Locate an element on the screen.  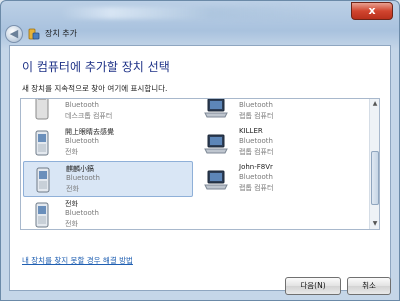
page-heading: 이 컴퓨터에 추가할 장치 선택 is located at coordinates (96, 67).